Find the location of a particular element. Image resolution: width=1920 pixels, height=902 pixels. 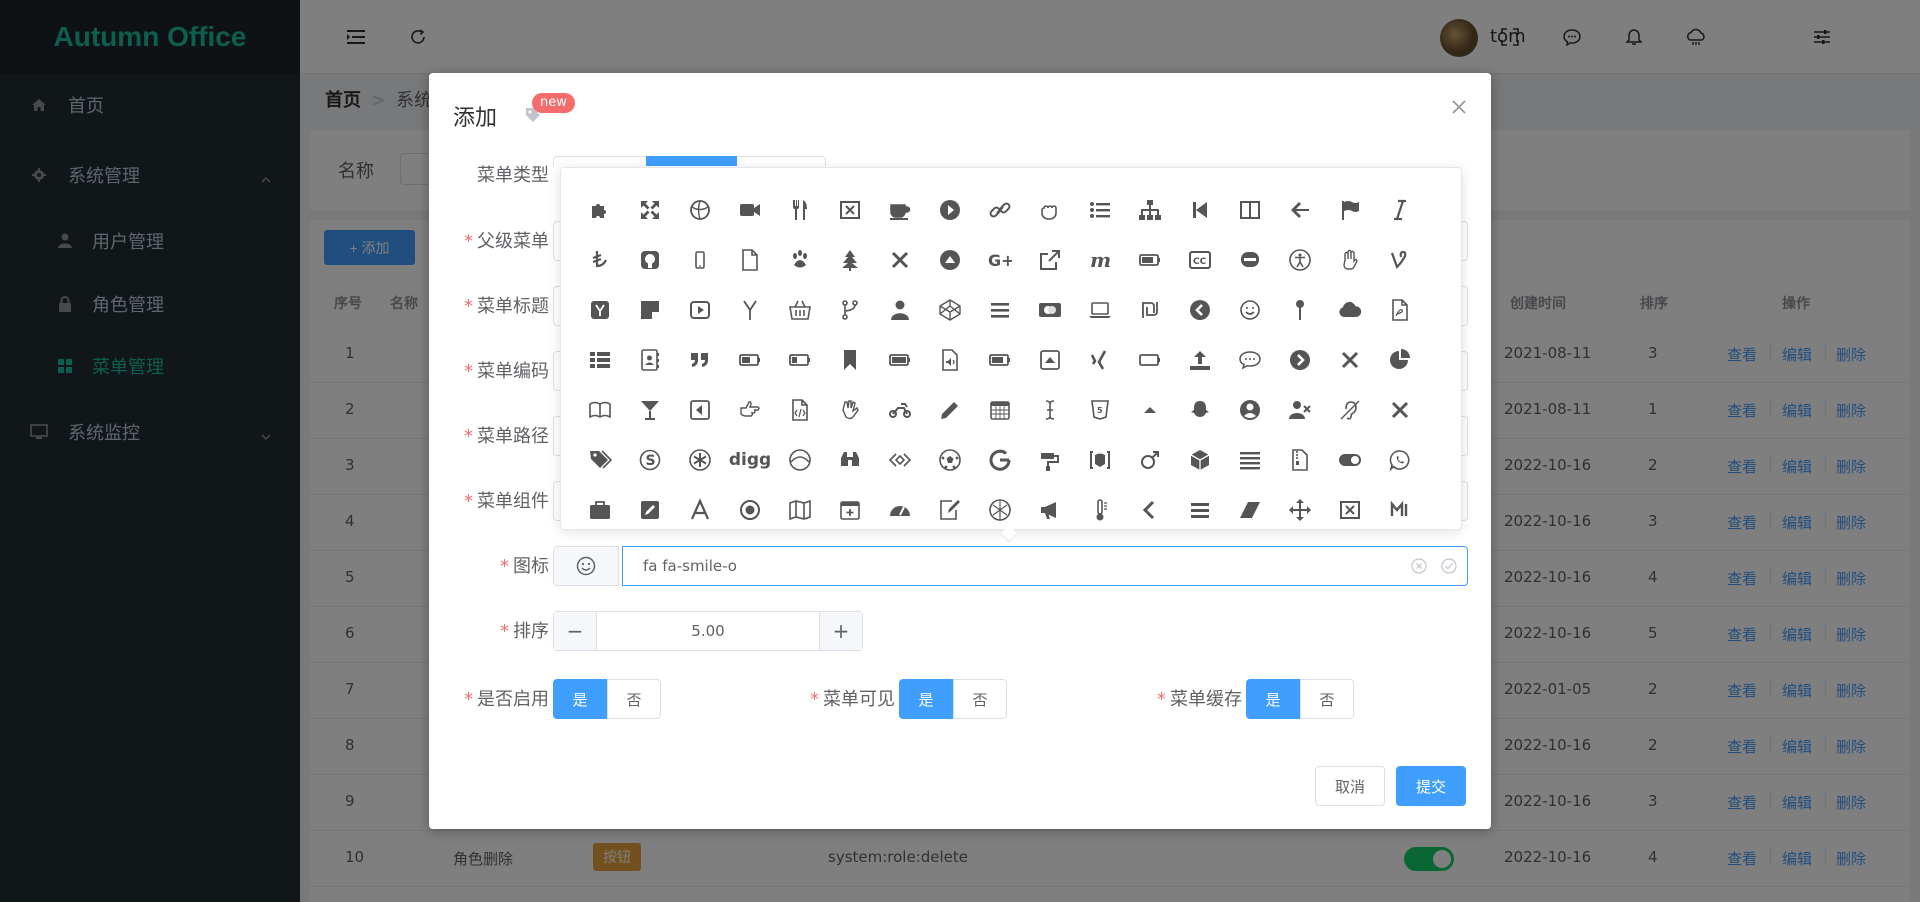

mixcloud-icon is located at coordinates (1400, 507).